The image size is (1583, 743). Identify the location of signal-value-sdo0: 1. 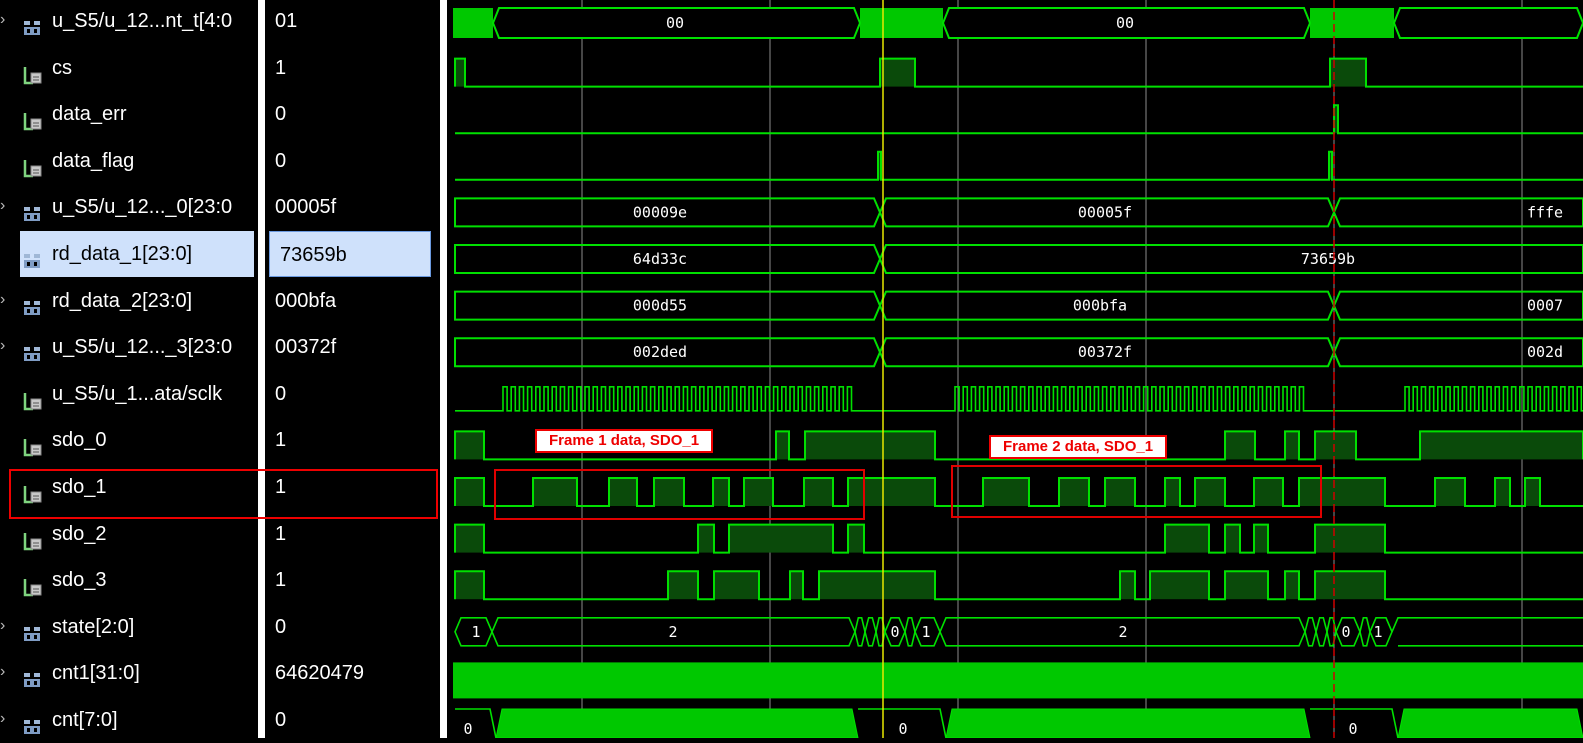
(281, 440).